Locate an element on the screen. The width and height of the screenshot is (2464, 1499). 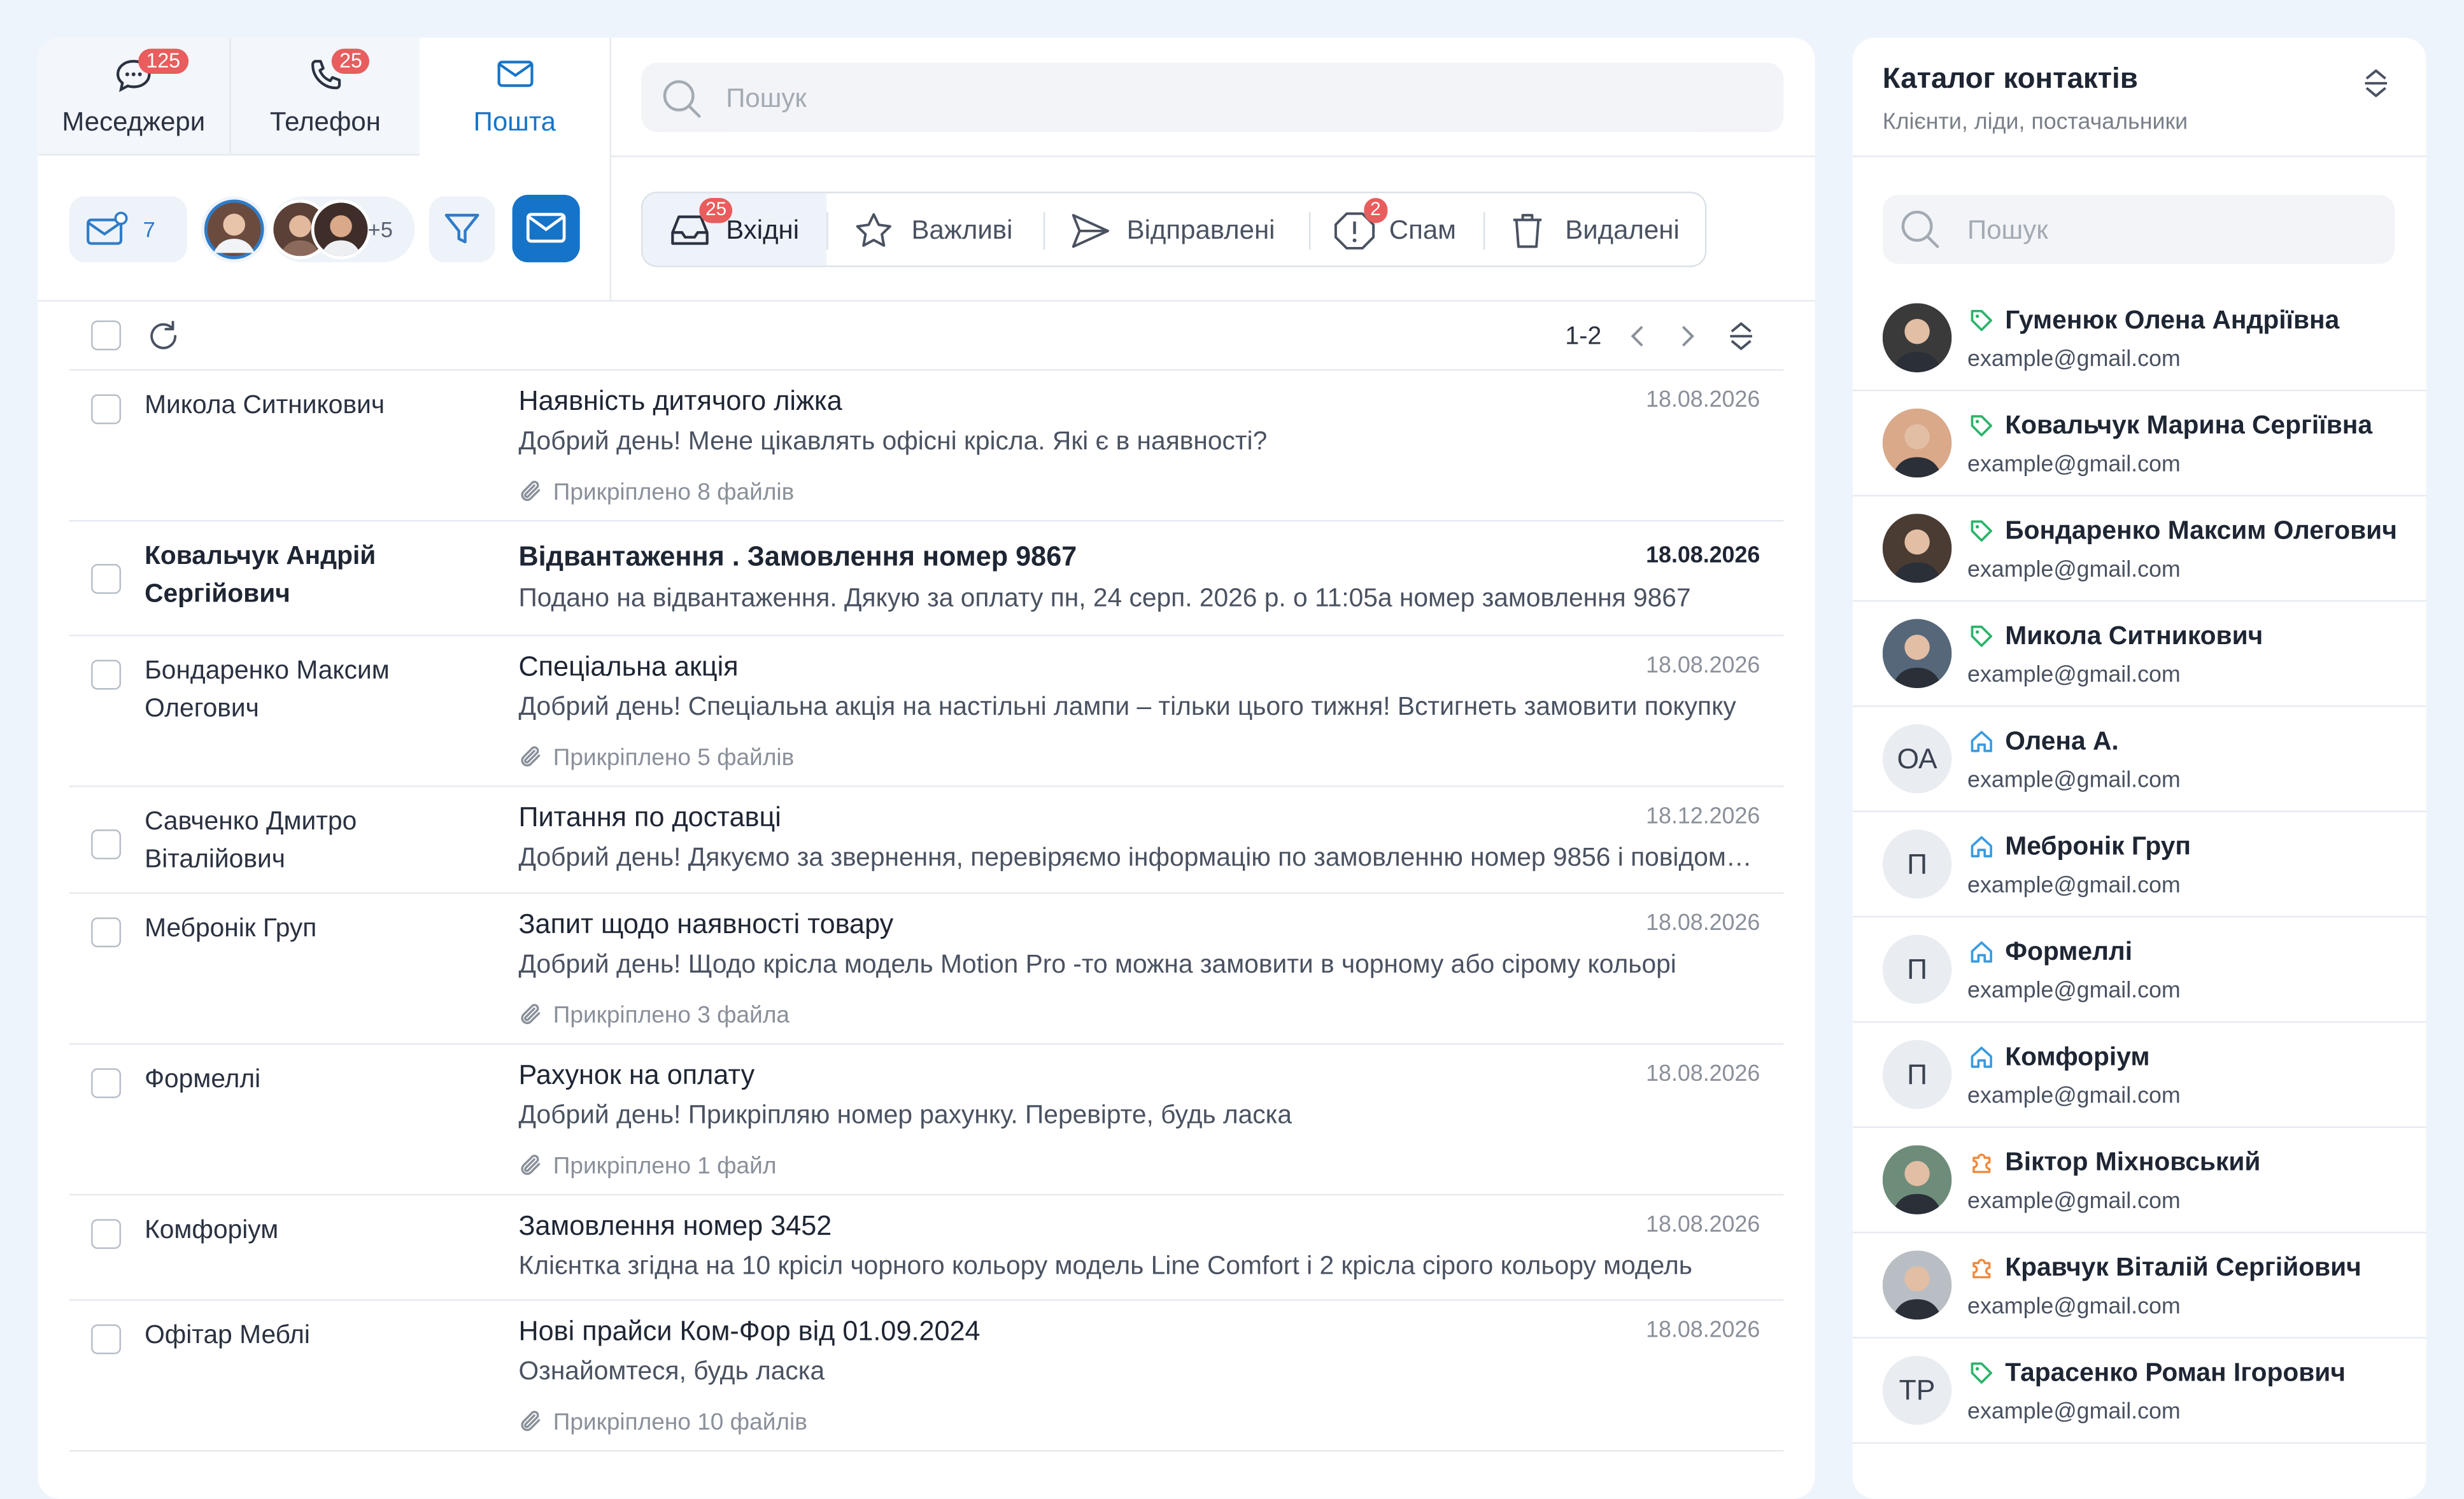
trash-icon is located at coordinates (1527, 231).